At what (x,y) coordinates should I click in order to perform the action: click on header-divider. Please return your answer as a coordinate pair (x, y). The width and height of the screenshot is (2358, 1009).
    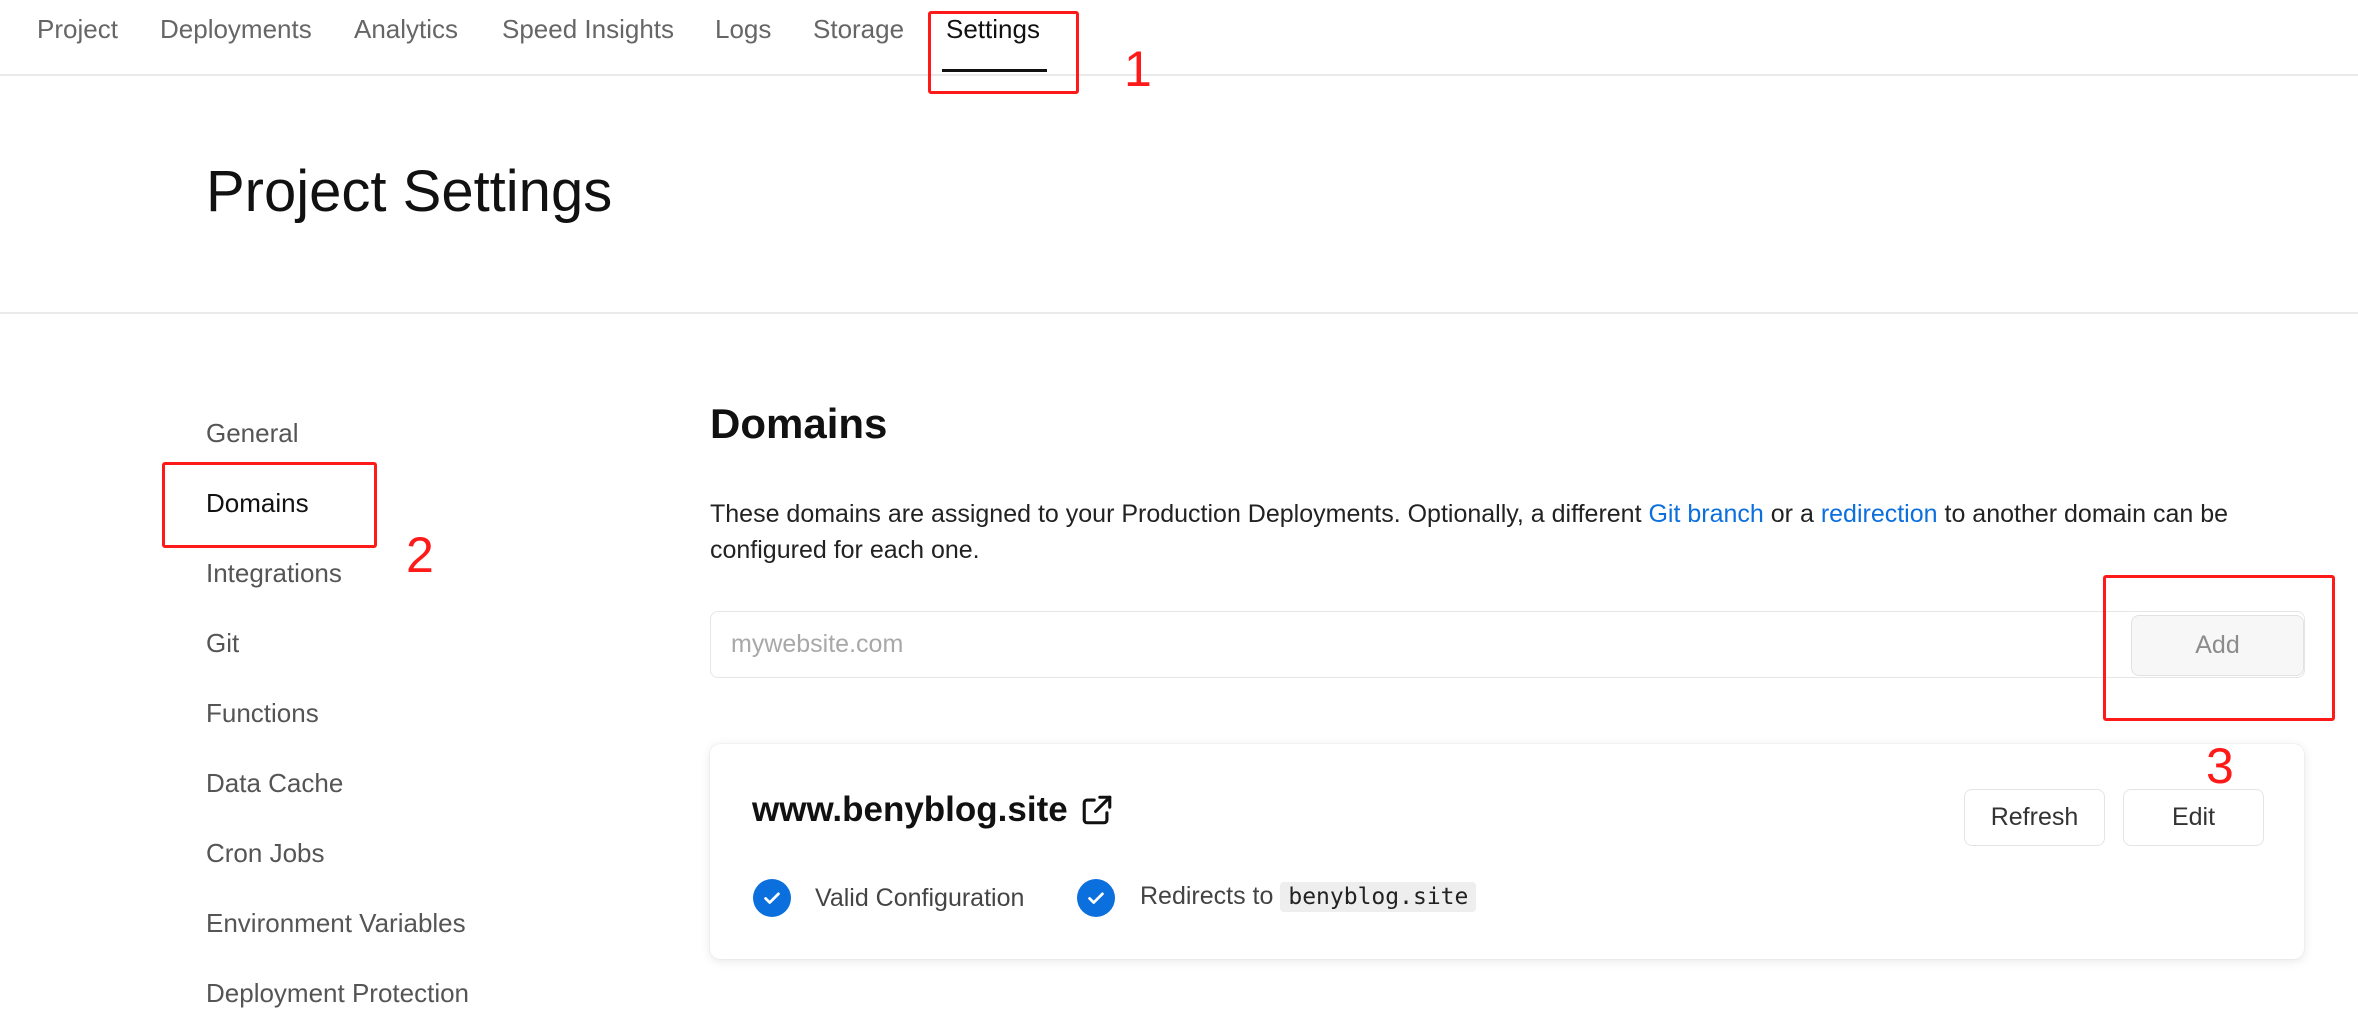
    Looking at the image, I should click on (1179, 313).